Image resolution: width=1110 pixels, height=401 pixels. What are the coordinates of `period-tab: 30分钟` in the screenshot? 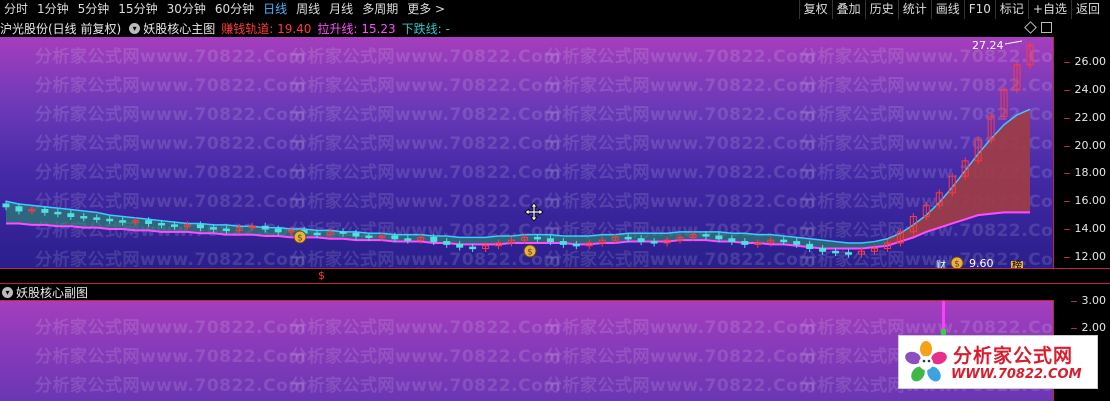 It's located at (187, 9).